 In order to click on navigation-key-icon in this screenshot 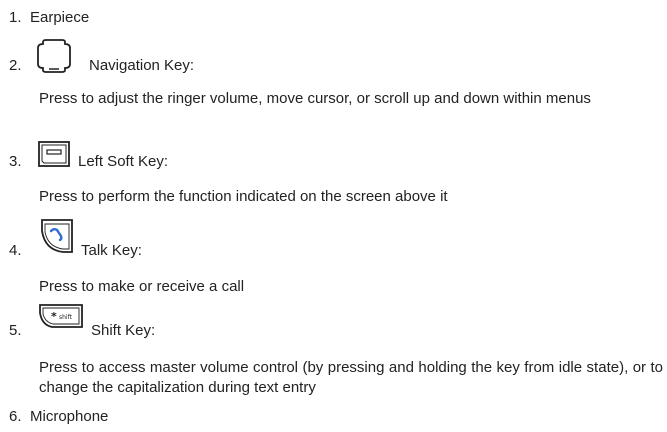, I will do `click(54, 56)`.